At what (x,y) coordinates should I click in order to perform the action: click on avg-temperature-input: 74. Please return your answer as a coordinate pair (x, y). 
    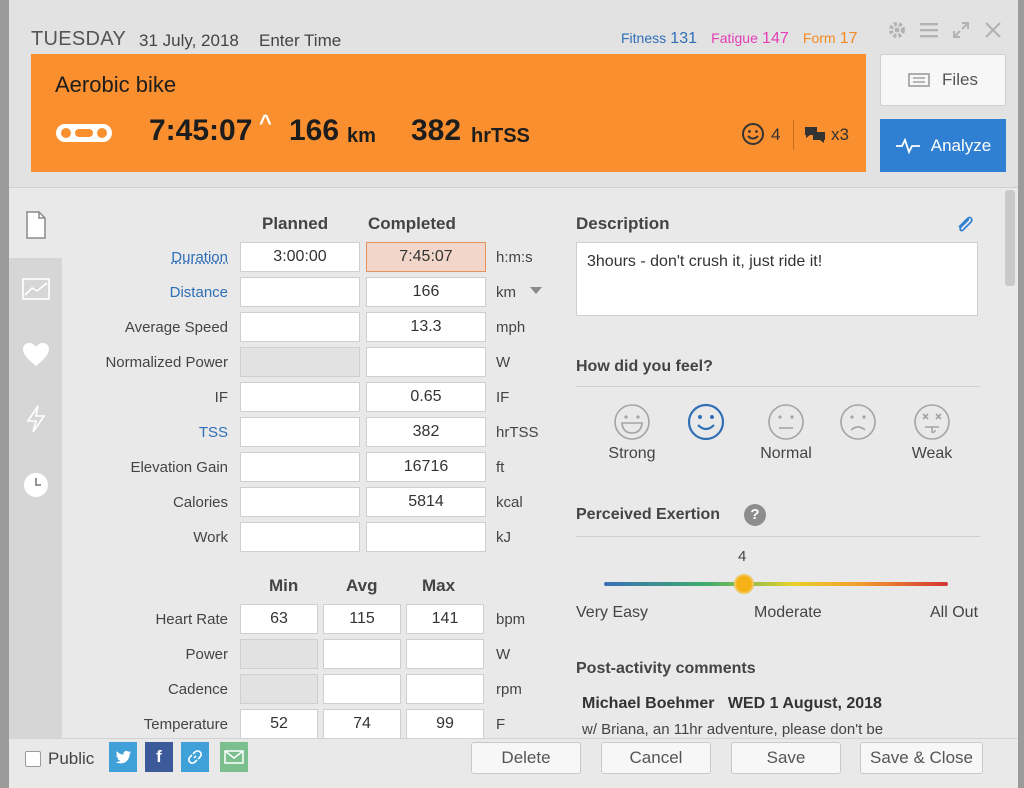
    Looking at the image, I should click on (362, 723).